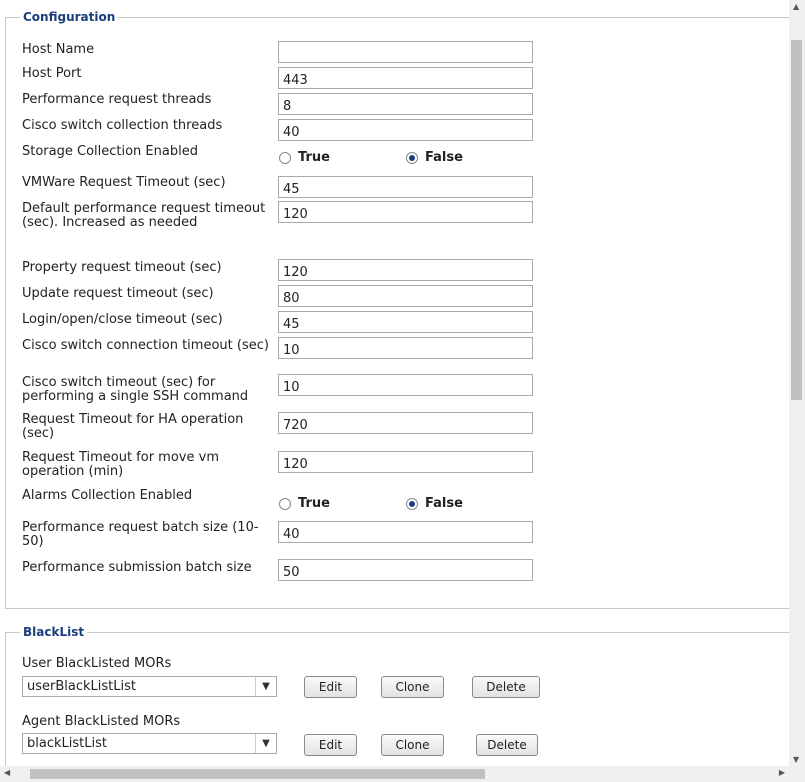 The width and height of the screenshot is (805, 782). What do you see at coordinates (405, 462) in the screenshot?
I see `move-vm-timeout-input` at bounding box center [405, 462].